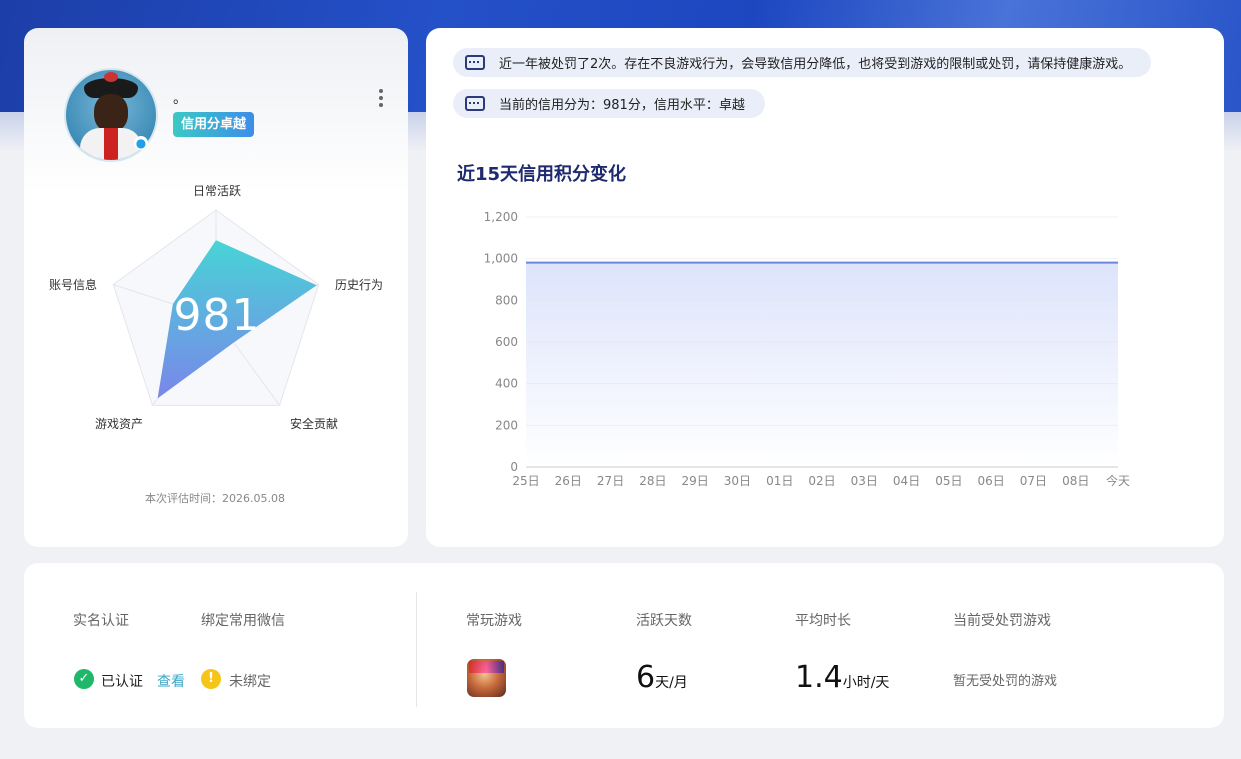  Describe the element at coordinates (122, 682) in the screenshot. I see `real-name-status: 已认证` at that location.